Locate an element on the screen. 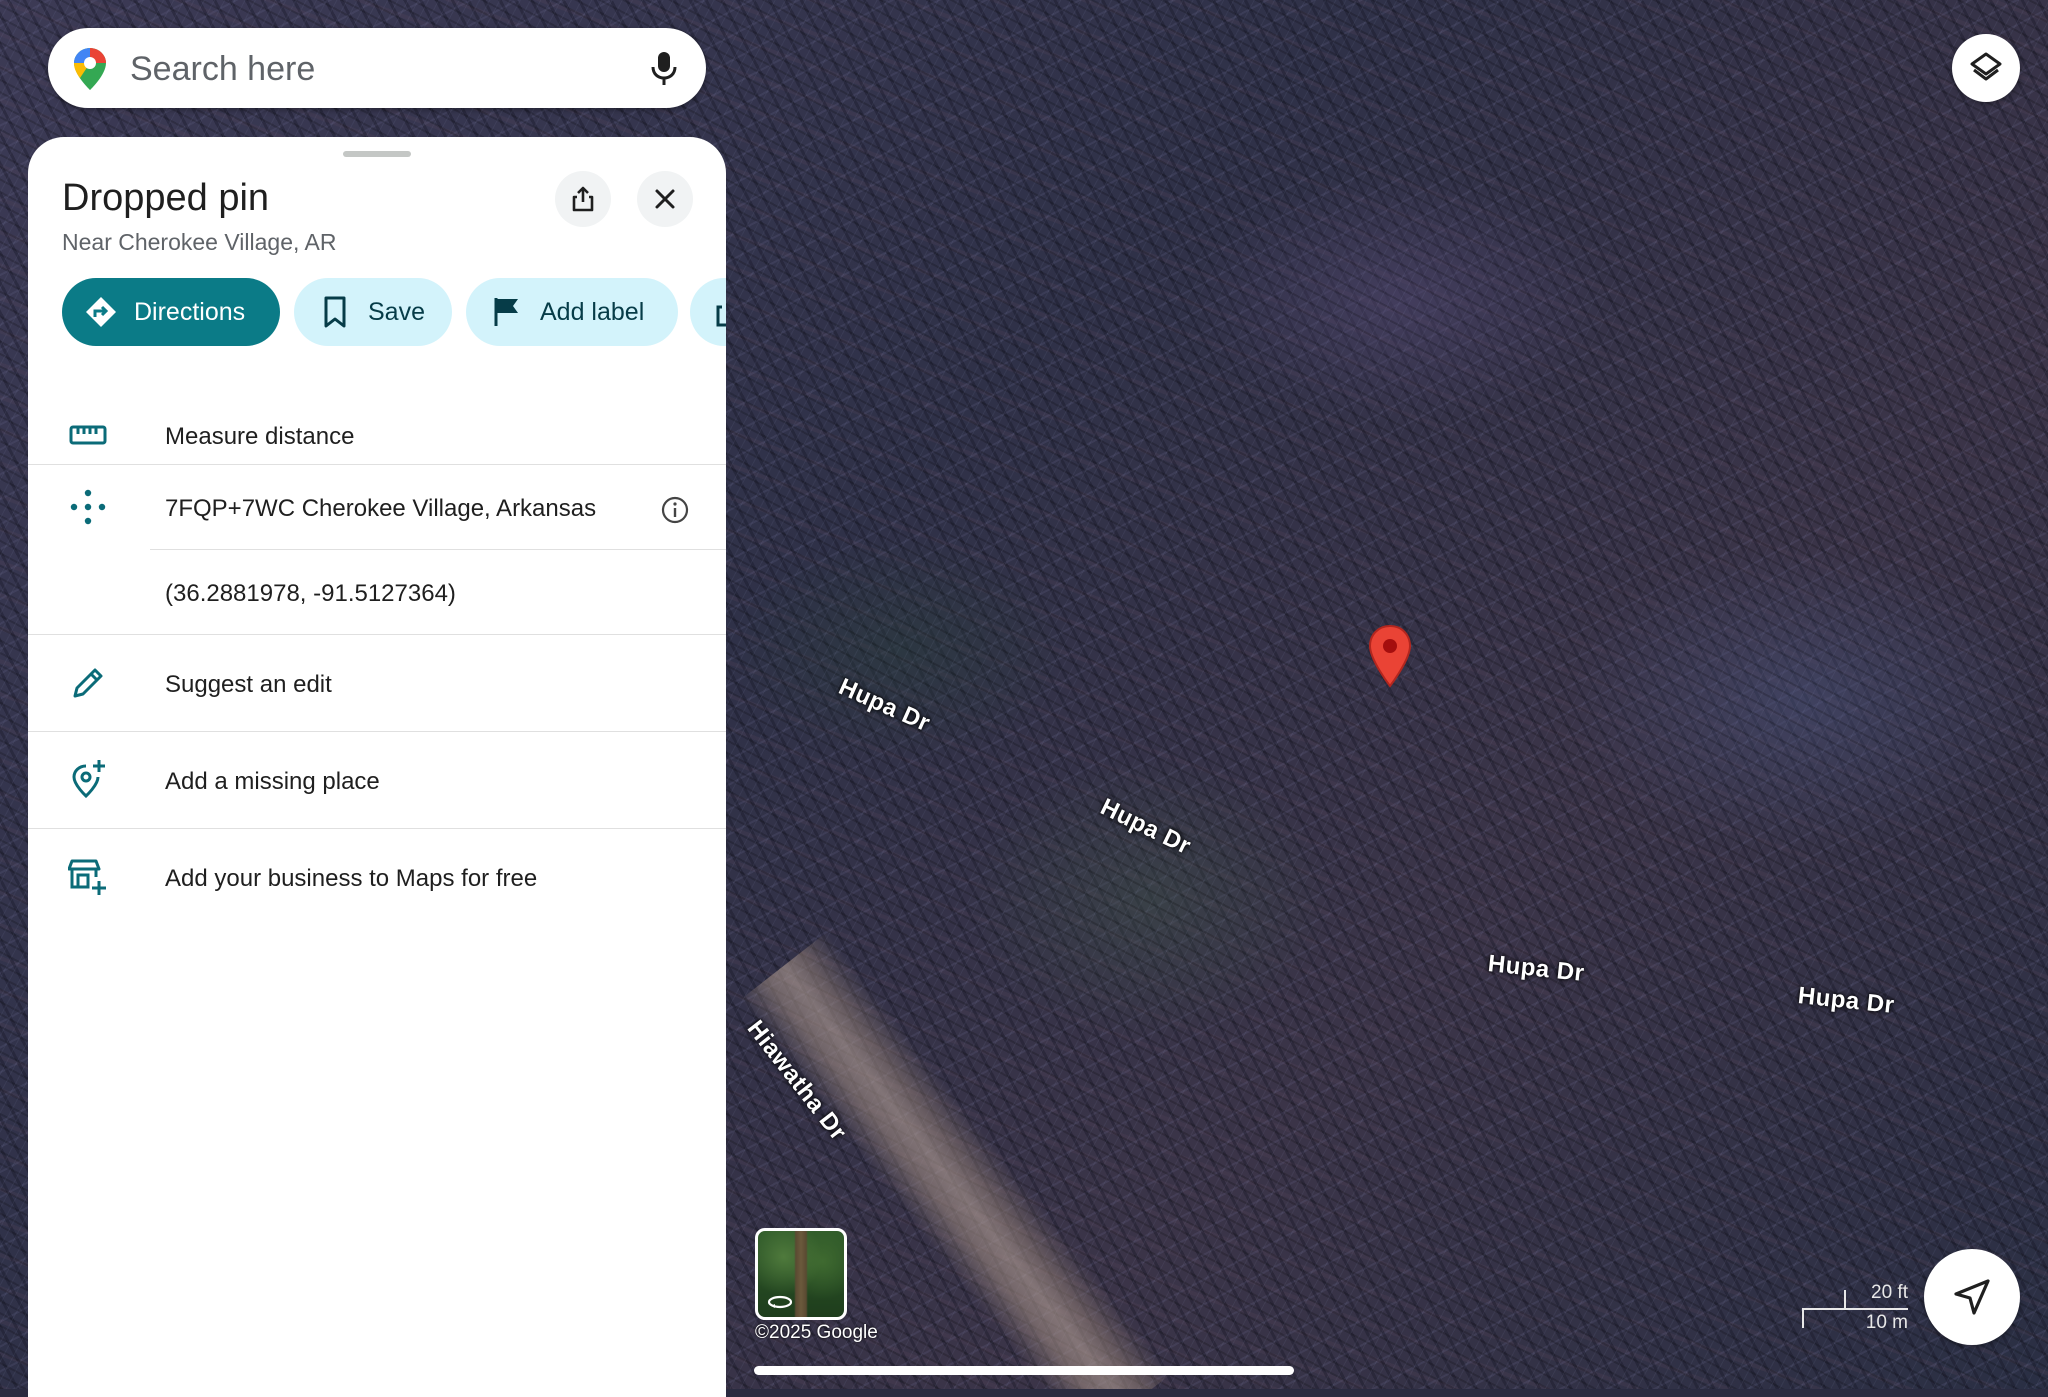  dropped-pin-marker is located at coordinates (1390, 656).